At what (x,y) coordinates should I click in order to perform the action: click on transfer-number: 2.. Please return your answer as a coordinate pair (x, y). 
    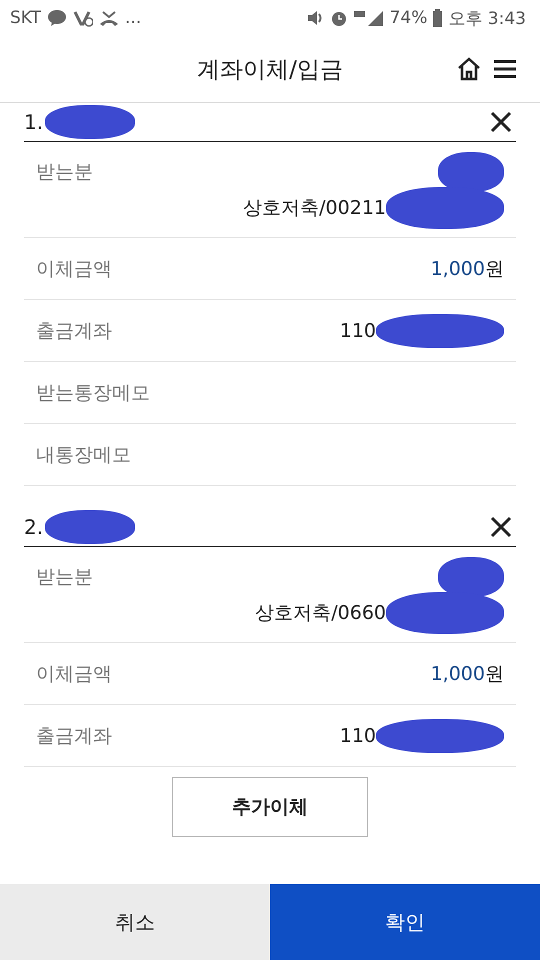
    Looking at the image, I should click on (34, 527).